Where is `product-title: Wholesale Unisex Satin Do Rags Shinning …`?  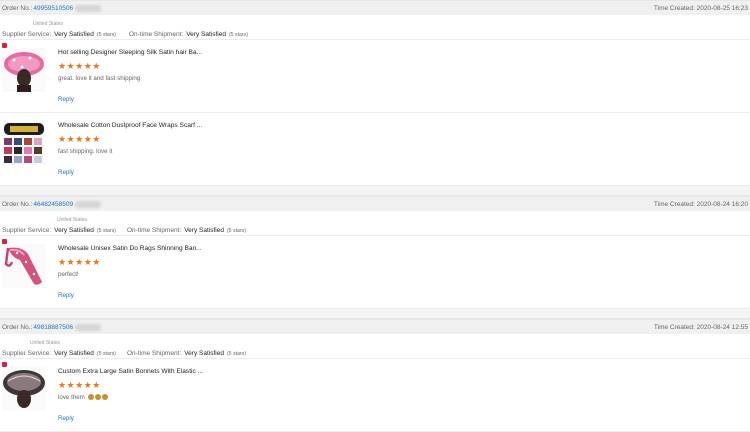
product-title: Wholesale Unisex Satin Do Rags Shinning … is located at coordinates (130, 248).